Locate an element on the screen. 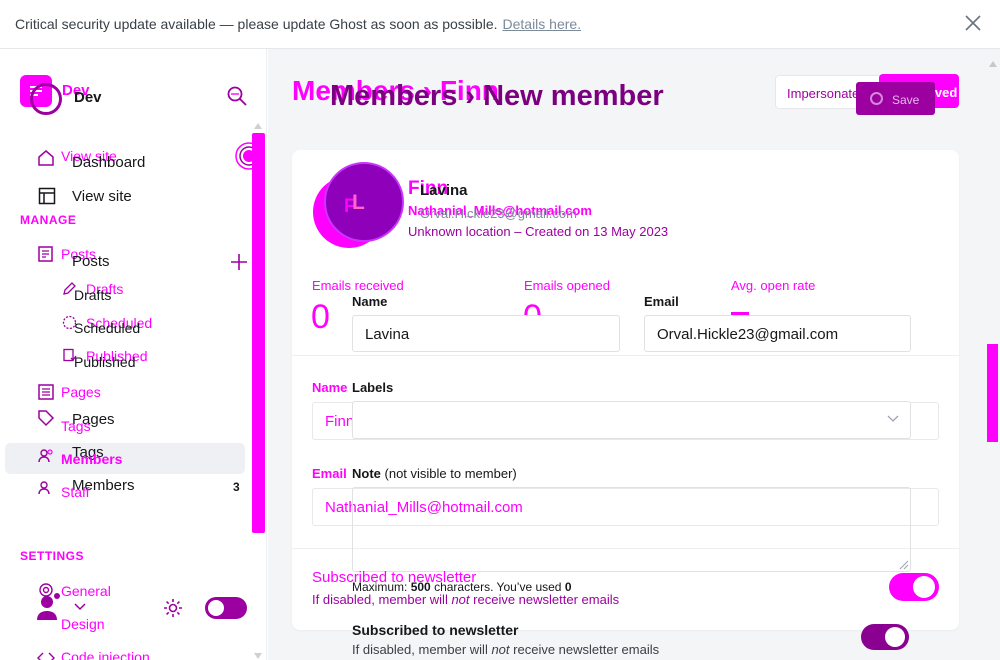 This screenshot has width=1000, height=660. sidebar-item-view-site: View site is located at coordinates (102, 196).